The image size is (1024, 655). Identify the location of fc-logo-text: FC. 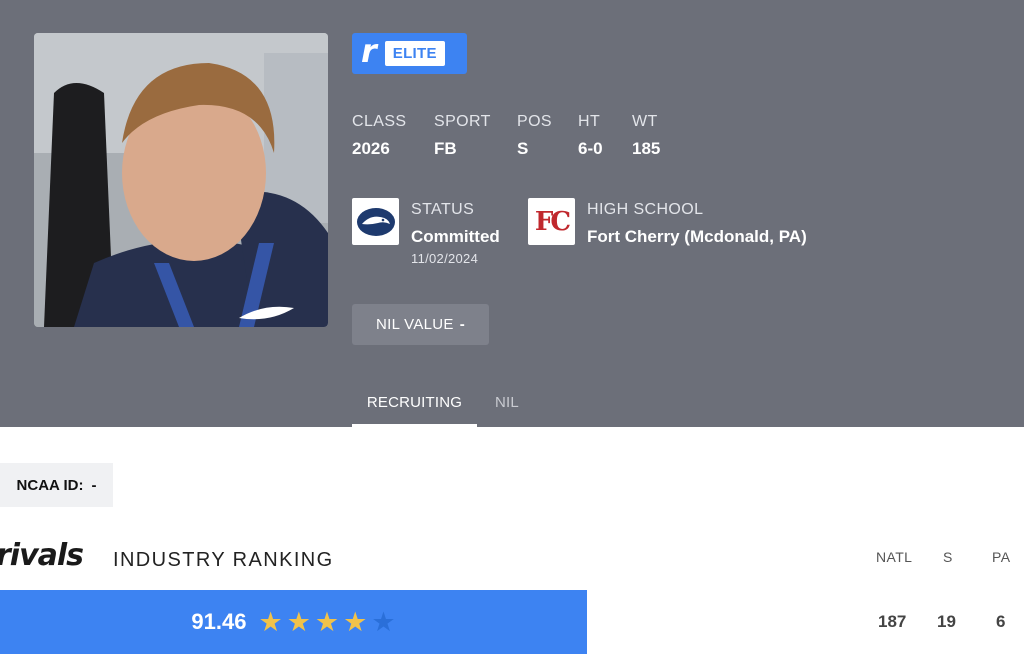
(552, 221).